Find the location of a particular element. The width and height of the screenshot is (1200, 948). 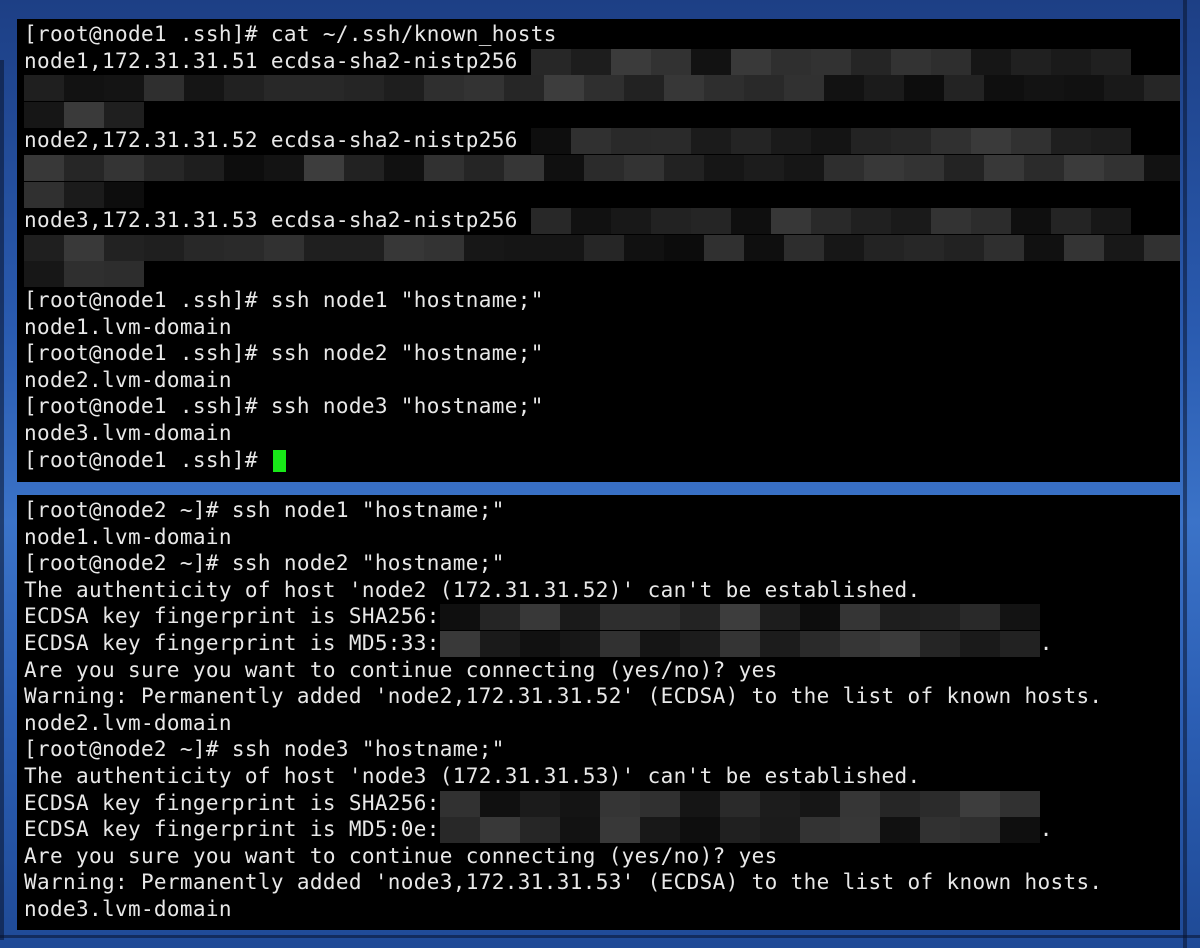

fingerprint-end: . is located at coordinates (1046, 829).